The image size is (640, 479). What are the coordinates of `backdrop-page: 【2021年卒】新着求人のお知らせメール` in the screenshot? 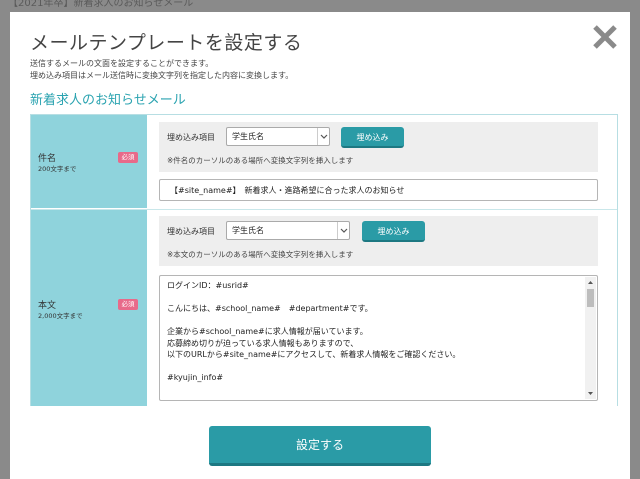 It's located at (320, 5).